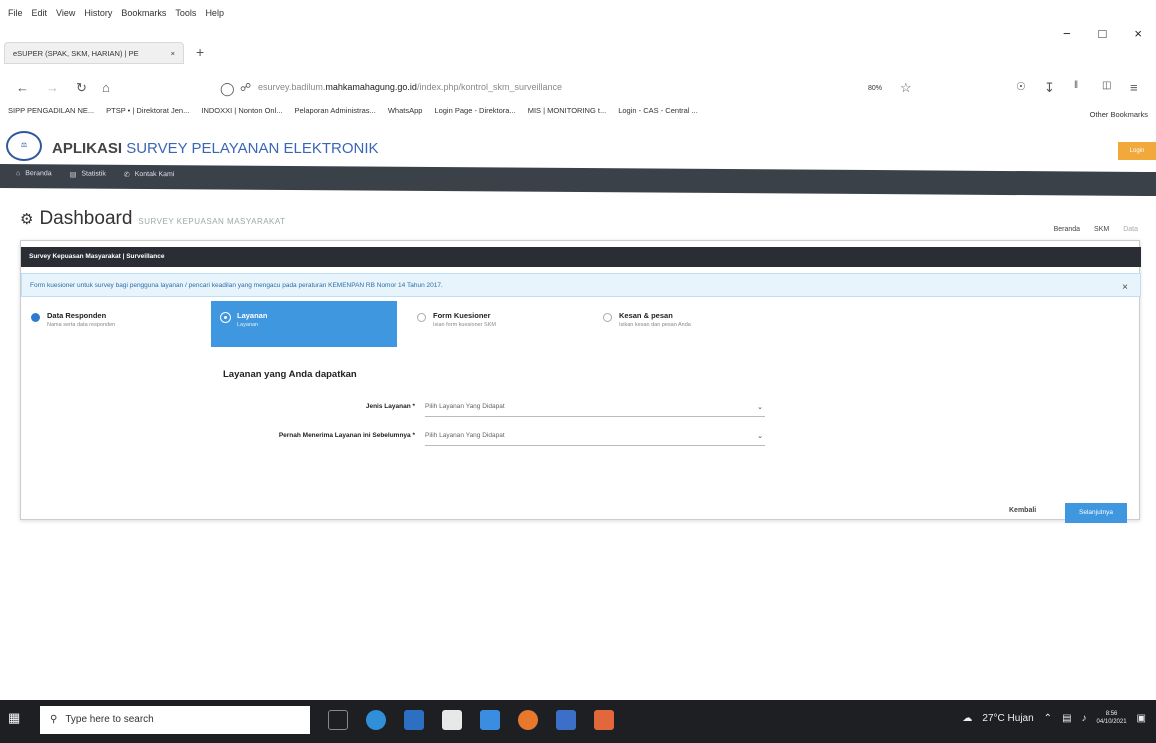 The width and height of the screenshot is (1156, 743). Describe the element at coordinates (175, 720) in the screenshot. I see `taskbar-search: ⚲ Type here to search` at that location.